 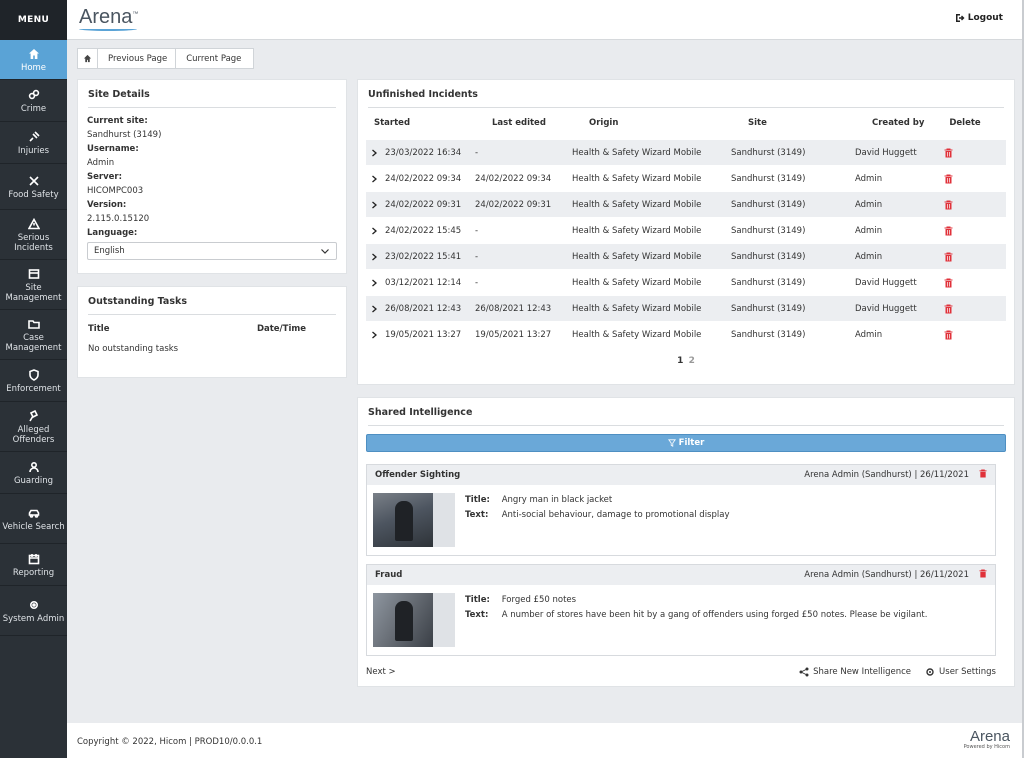 What do you see at coordinates (911, 129) in the screenshot?
I see `col-created-by: Created by` at bounding box center [911, 129].